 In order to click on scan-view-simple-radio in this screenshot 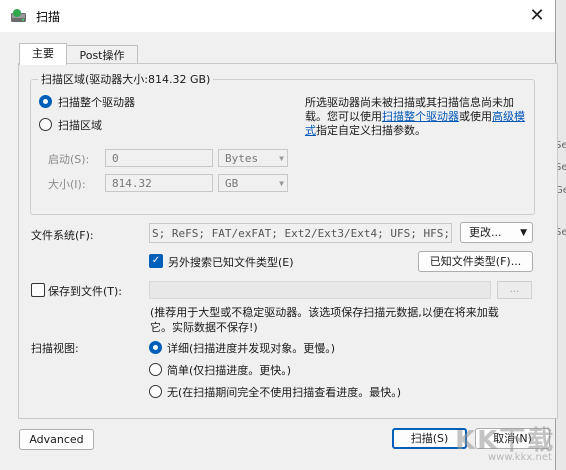, I will do `click(155, 369)`.